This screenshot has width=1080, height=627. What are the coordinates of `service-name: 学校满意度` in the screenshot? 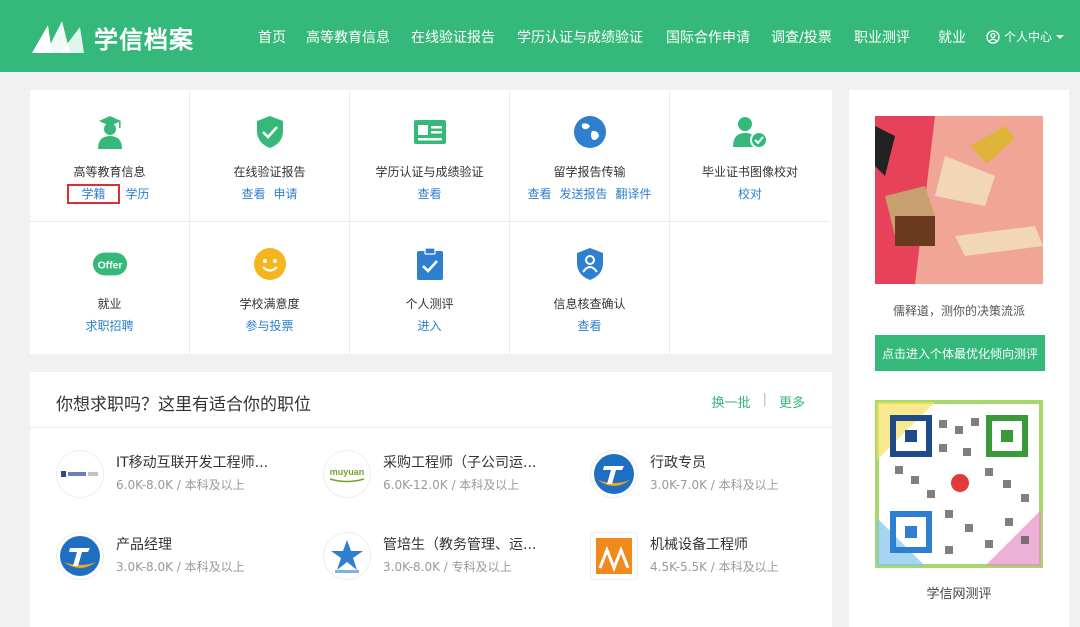 It's located at (269, 304).